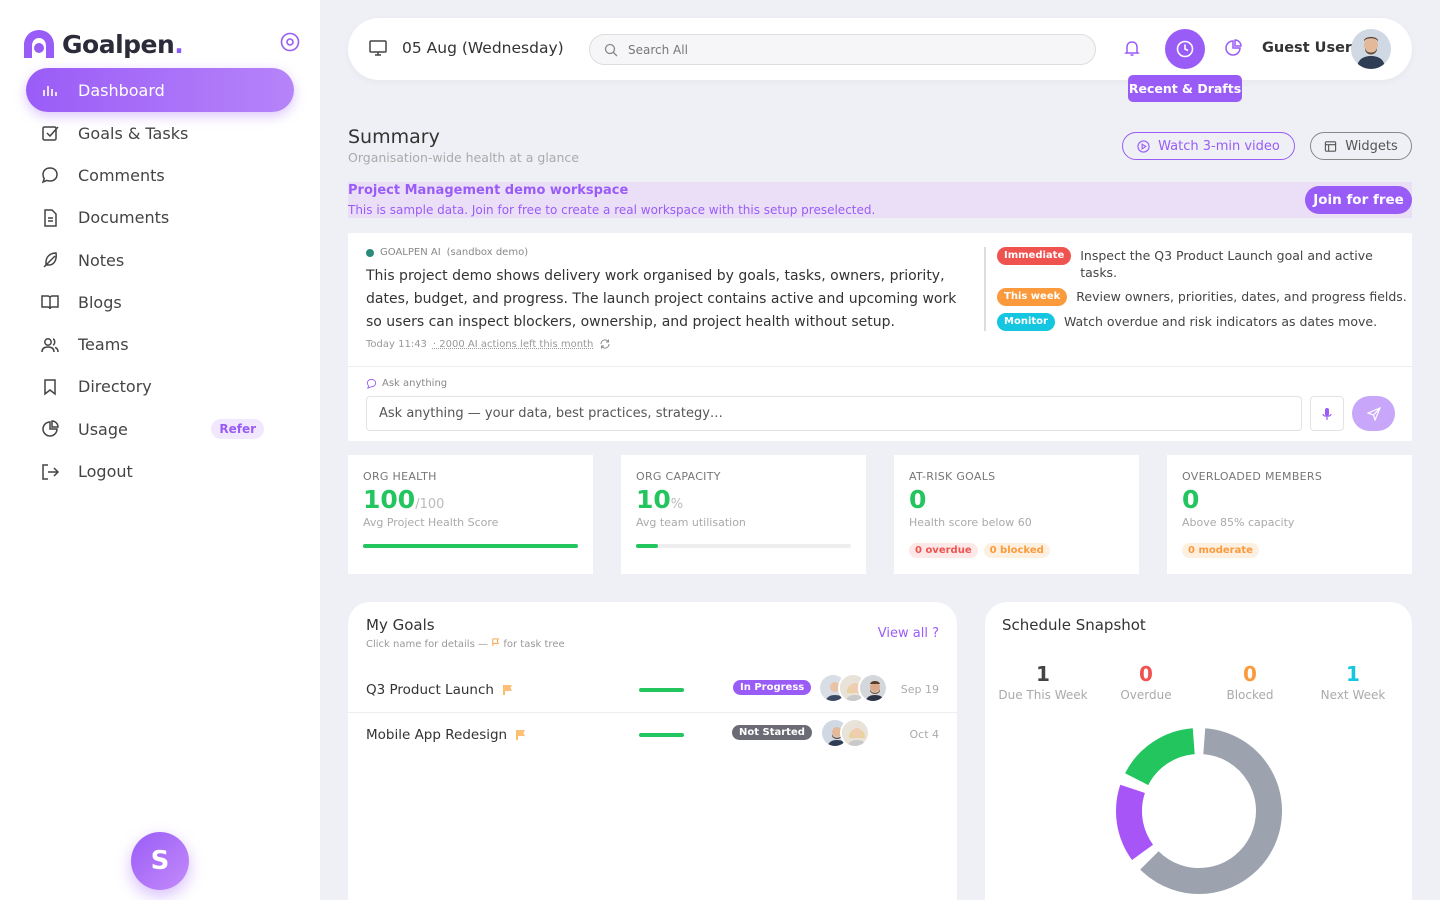  I want to click on brand-logo: Goalpen., so click(103, 44).